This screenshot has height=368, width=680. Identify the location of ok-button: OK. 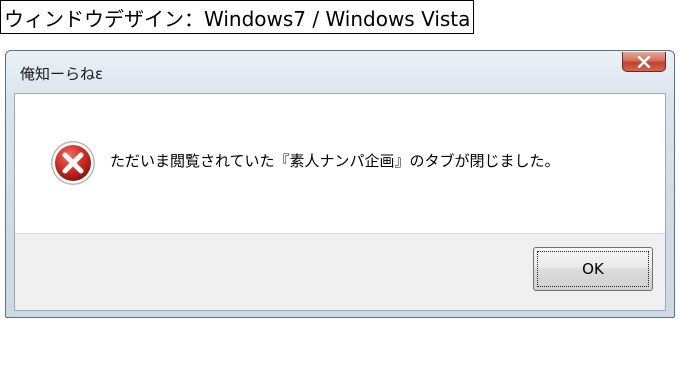
(593, 269).